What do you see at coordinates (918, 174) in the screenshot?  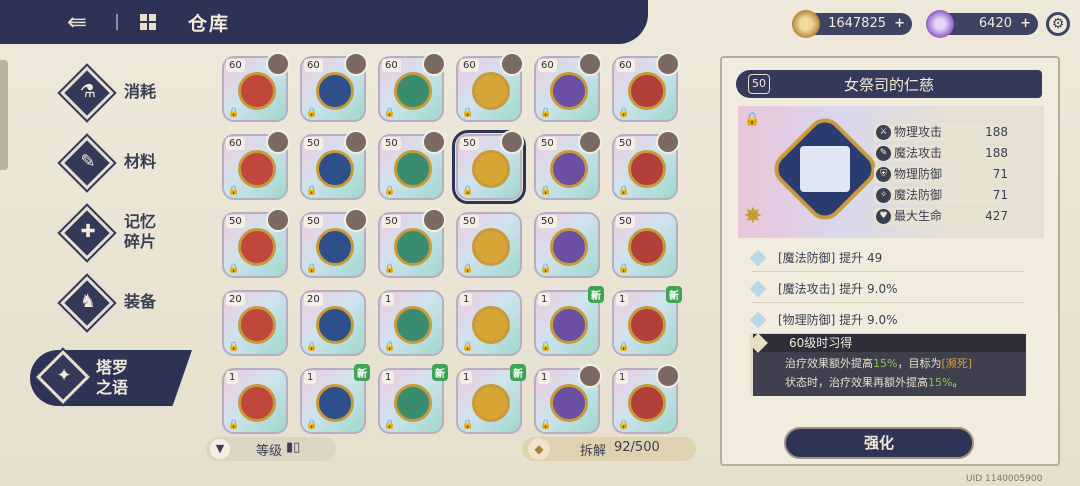 I see `stat-name: 物理防御` at bounding box center [918, 174].